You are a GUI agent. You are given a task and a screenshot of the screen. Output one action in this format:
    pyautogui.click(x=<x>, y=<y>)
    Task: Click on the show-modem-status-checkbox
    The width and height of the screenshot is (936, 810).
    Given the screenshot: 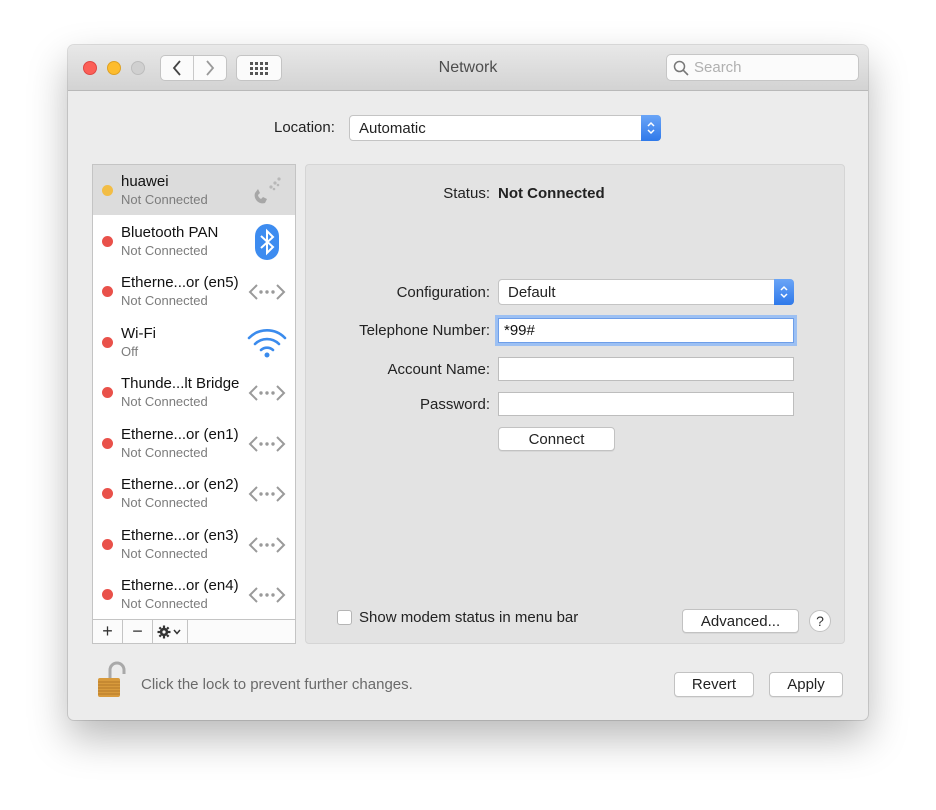 What is the action you would take?
    pyautogui.click(x=344, y=617)
    